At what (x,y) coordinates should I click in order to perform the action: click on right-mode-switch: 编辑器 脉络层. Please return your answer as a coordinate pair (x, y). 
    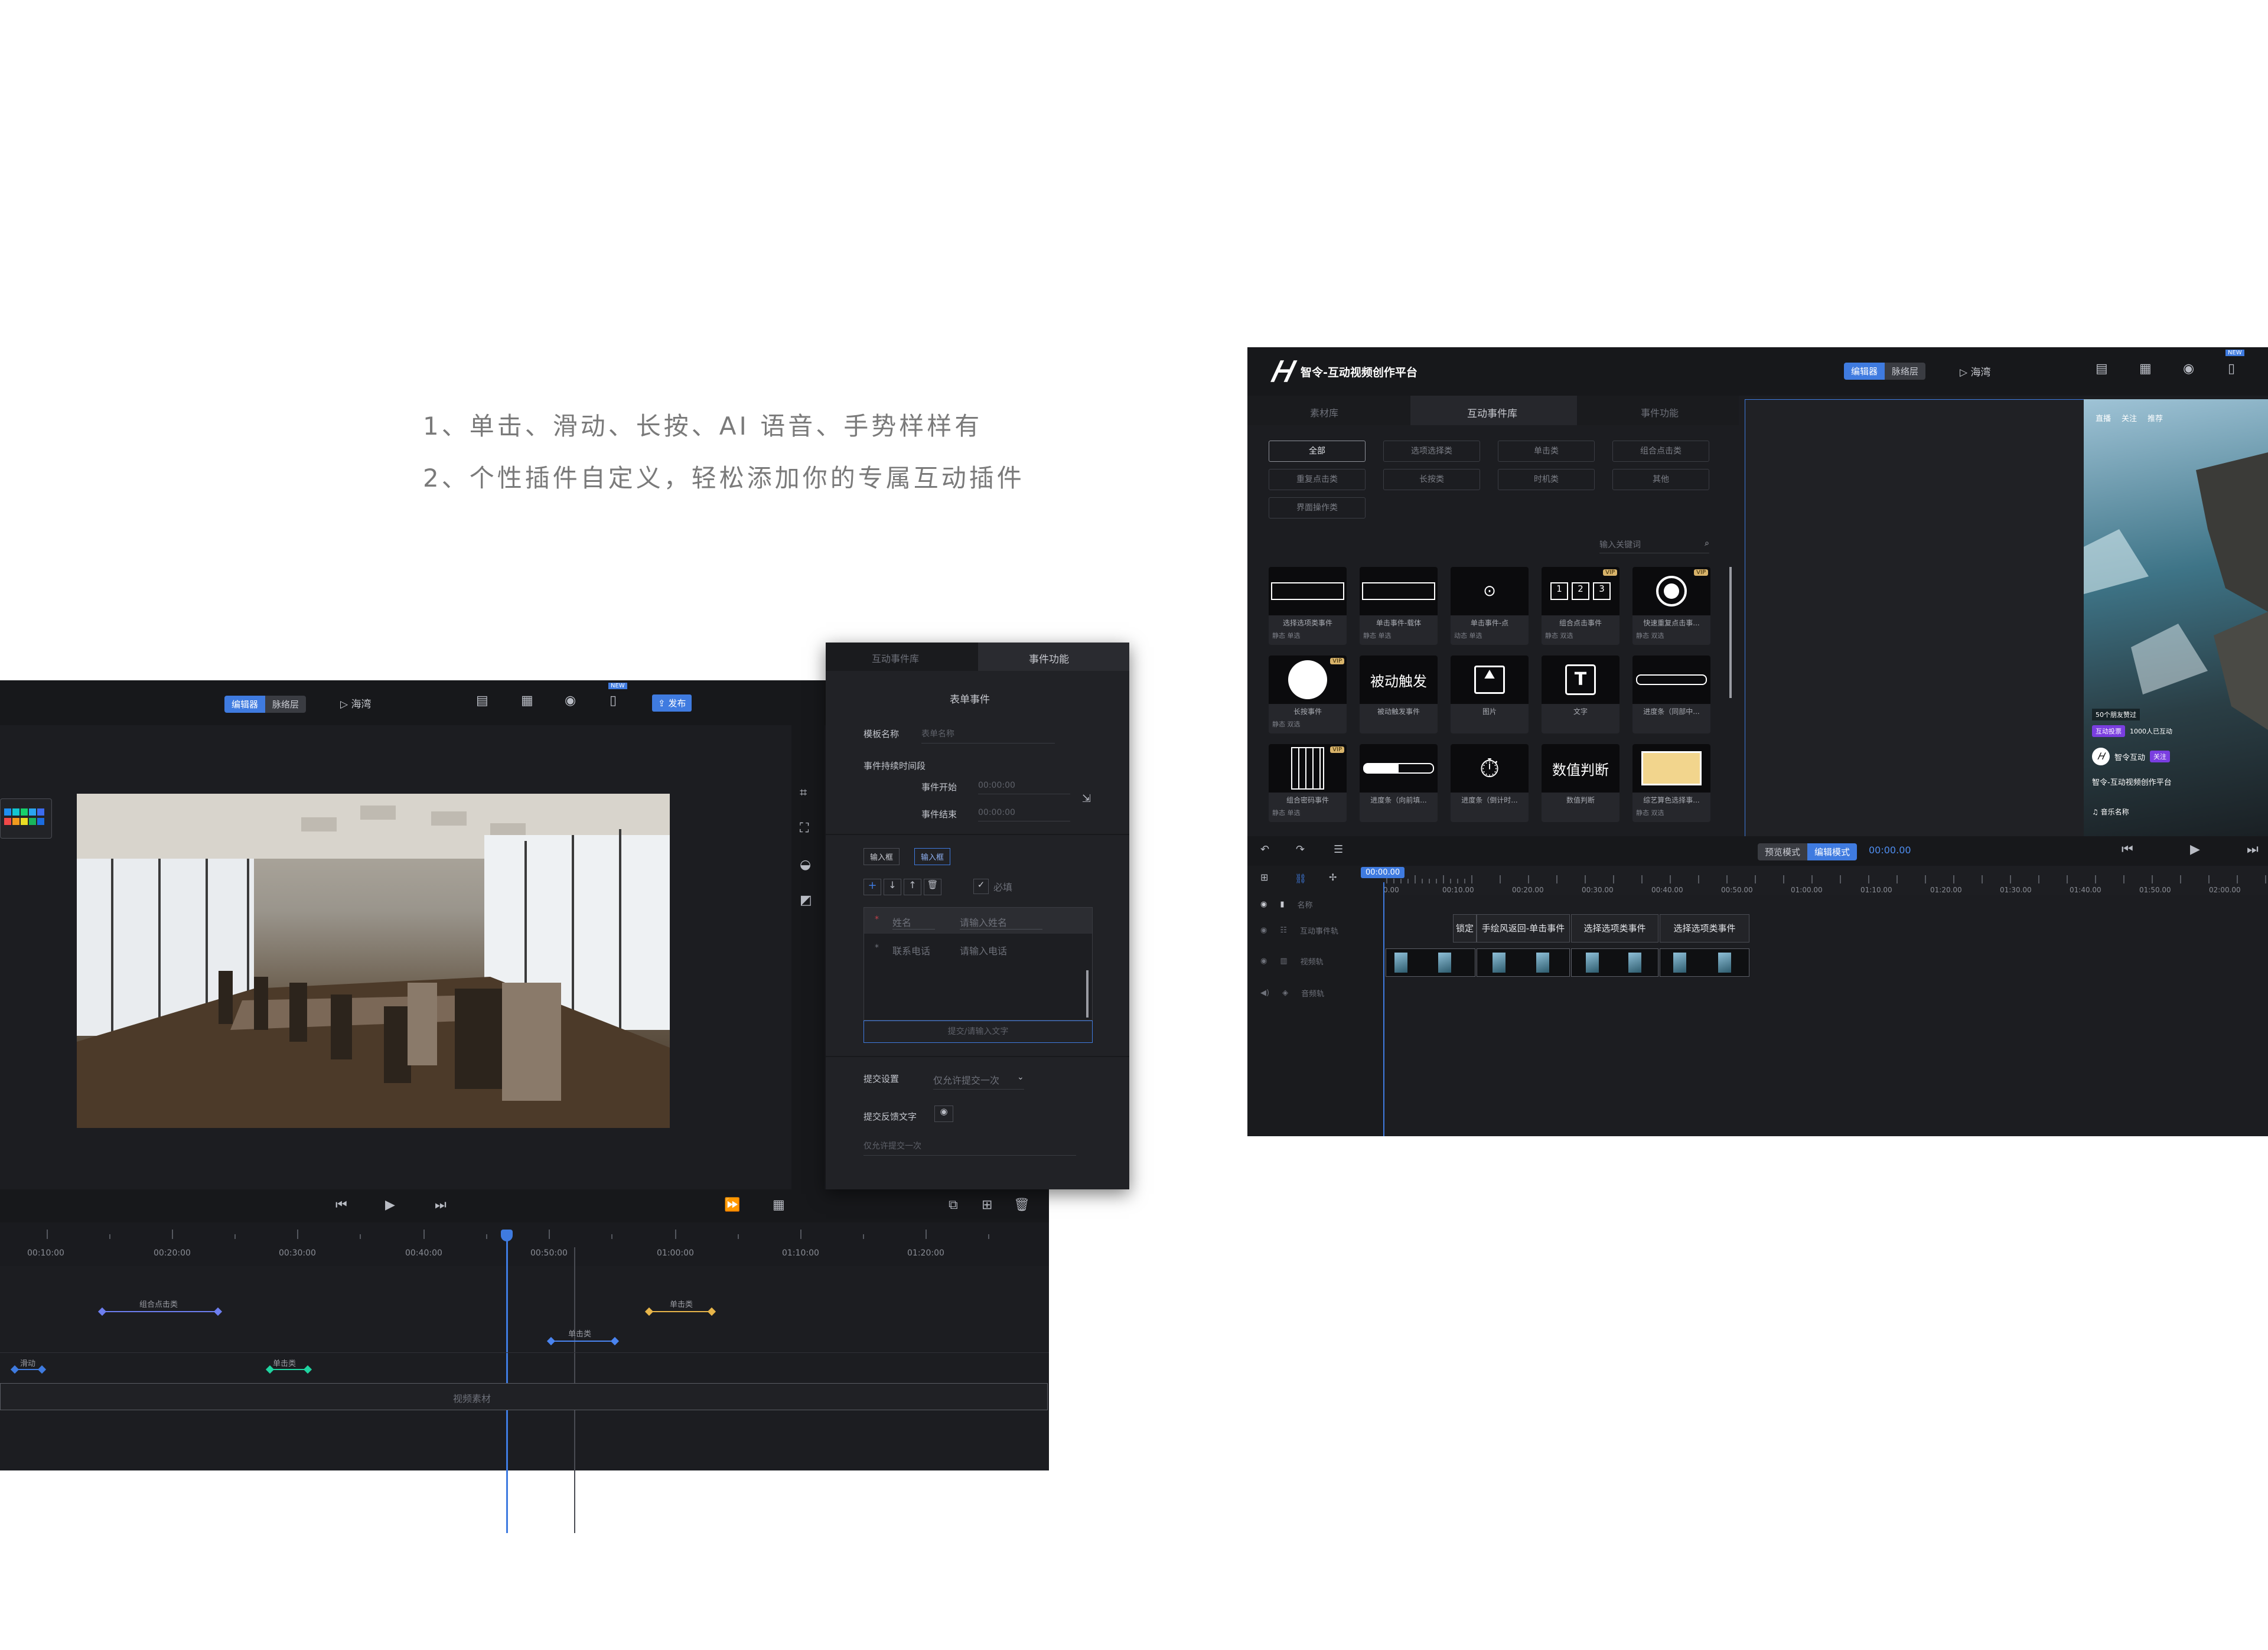
    Looking at the image, I should click on (1885, 371).